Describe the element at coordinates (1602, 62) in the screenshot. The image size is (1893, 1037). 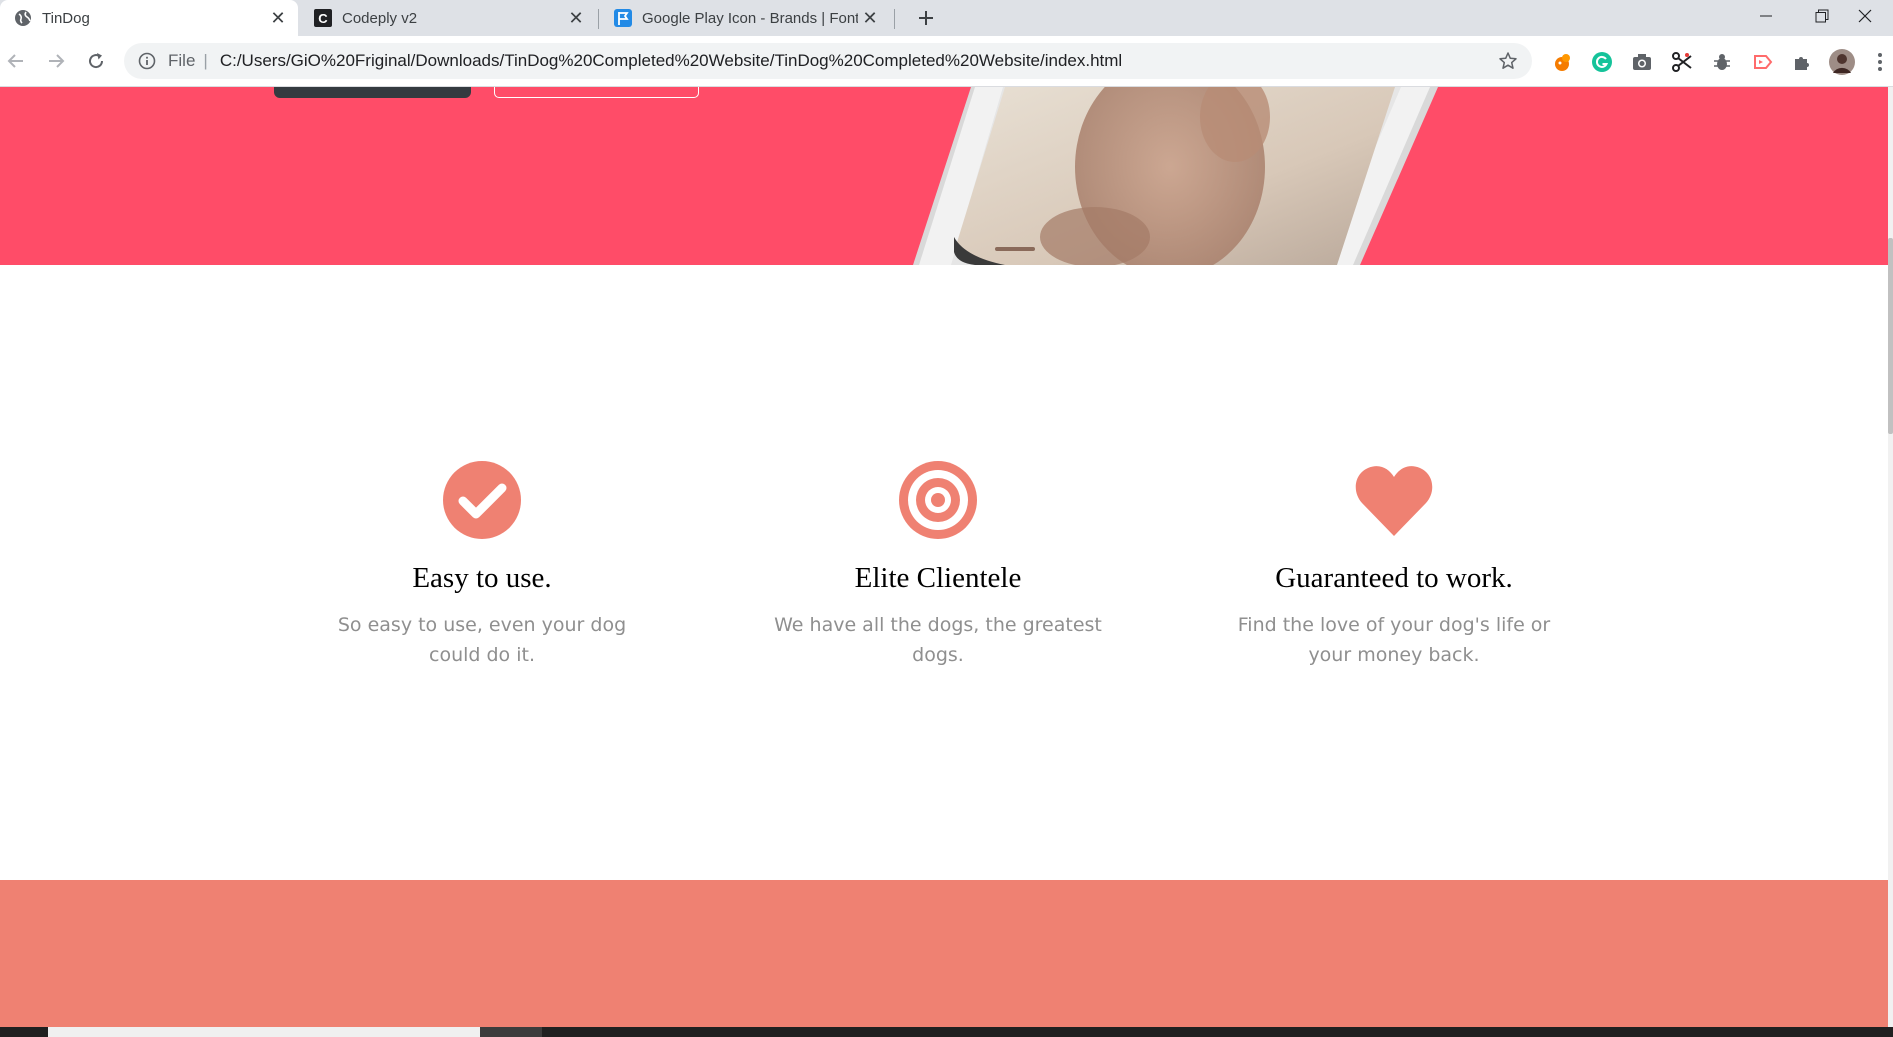
I see `grammarly-icon` at that location.